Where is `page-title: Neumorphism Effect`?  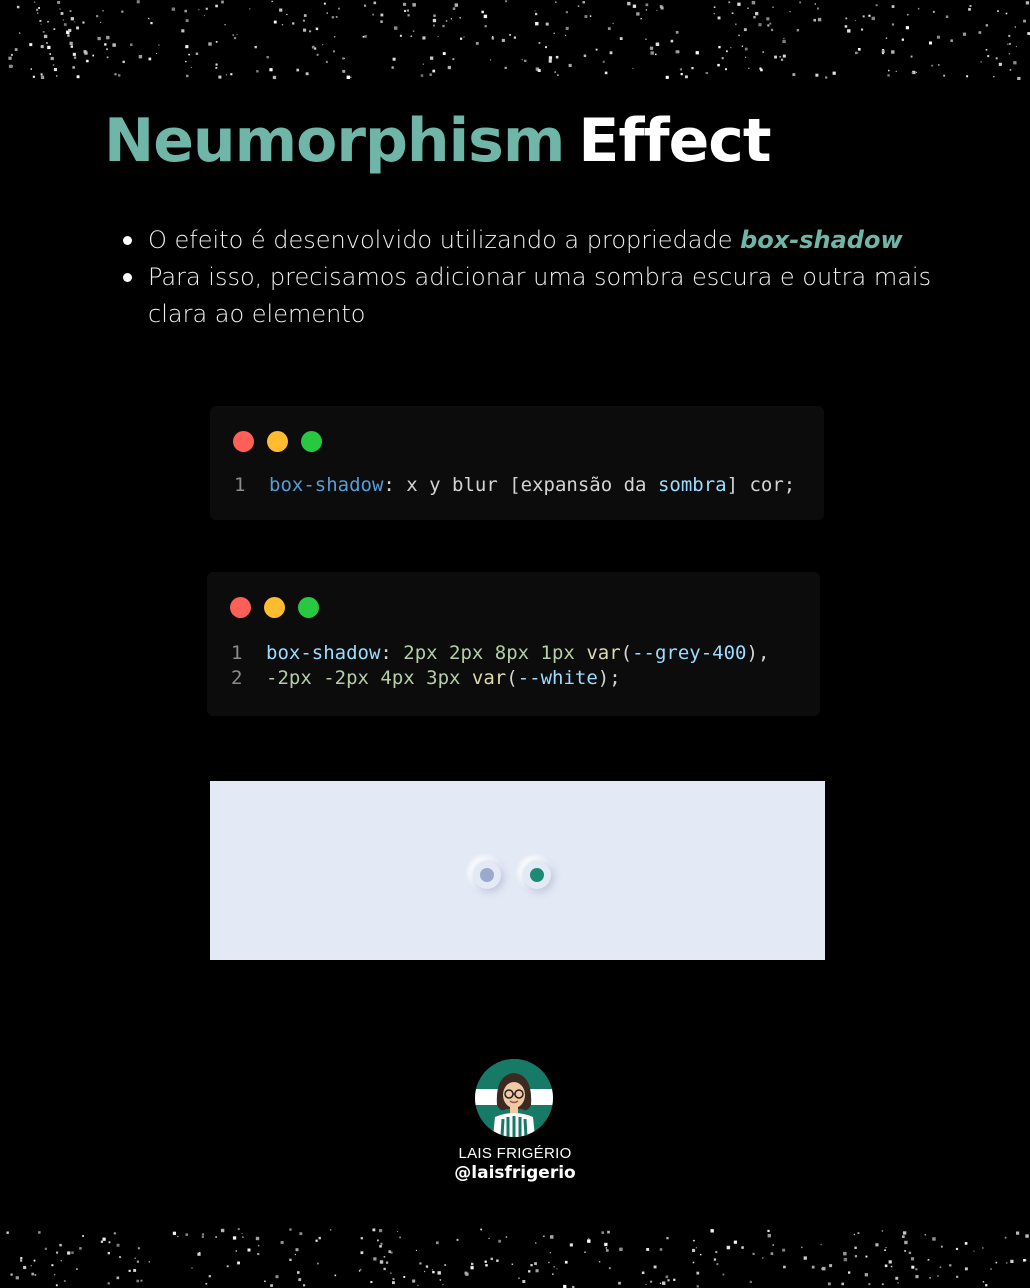
page-title: Neumorphism Effect is located at coordinates (438, 141).